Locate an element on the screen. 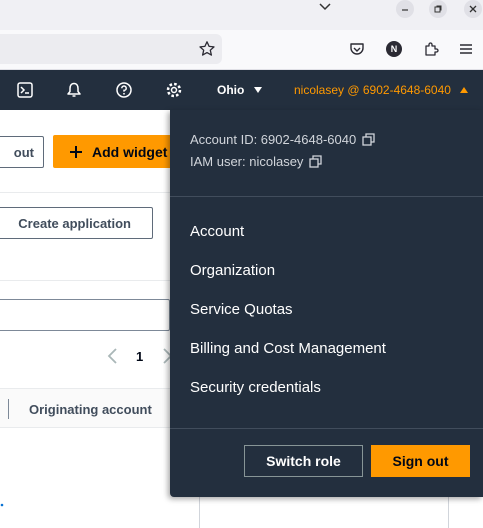 This screenshot has height=528, width=483. account-menu-button: nicolasey @ 6902-4648-6040 is located at coordinates (381, 90).